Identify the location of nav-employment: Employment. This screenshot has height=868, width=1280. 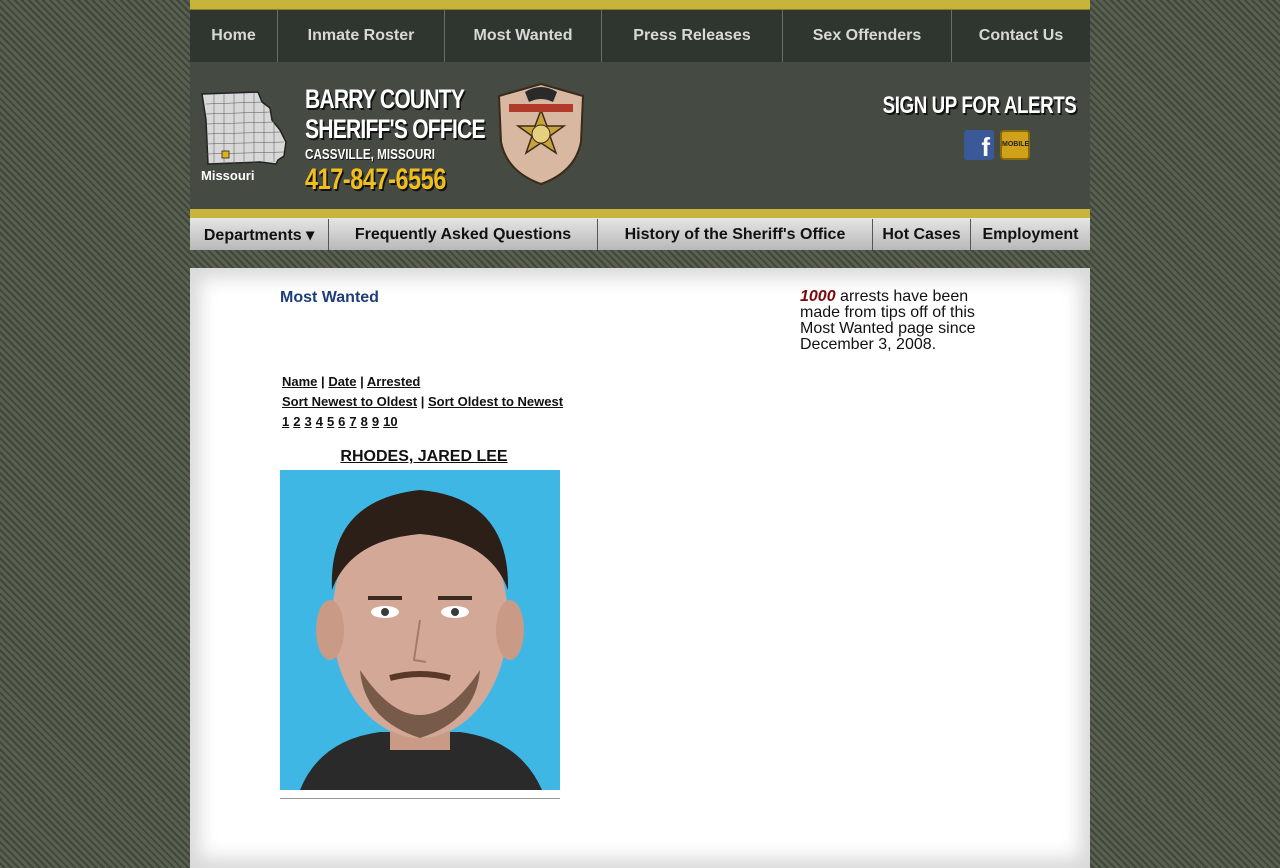
(1030, 234).